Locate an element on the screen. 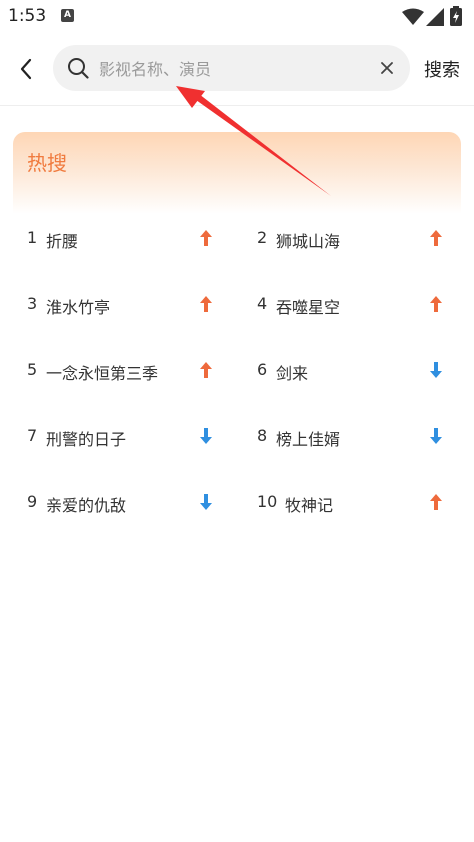 This screenshot has width=474, height=842. list-item: 8 榜上佳婿 is located at coordinates (357, 436).